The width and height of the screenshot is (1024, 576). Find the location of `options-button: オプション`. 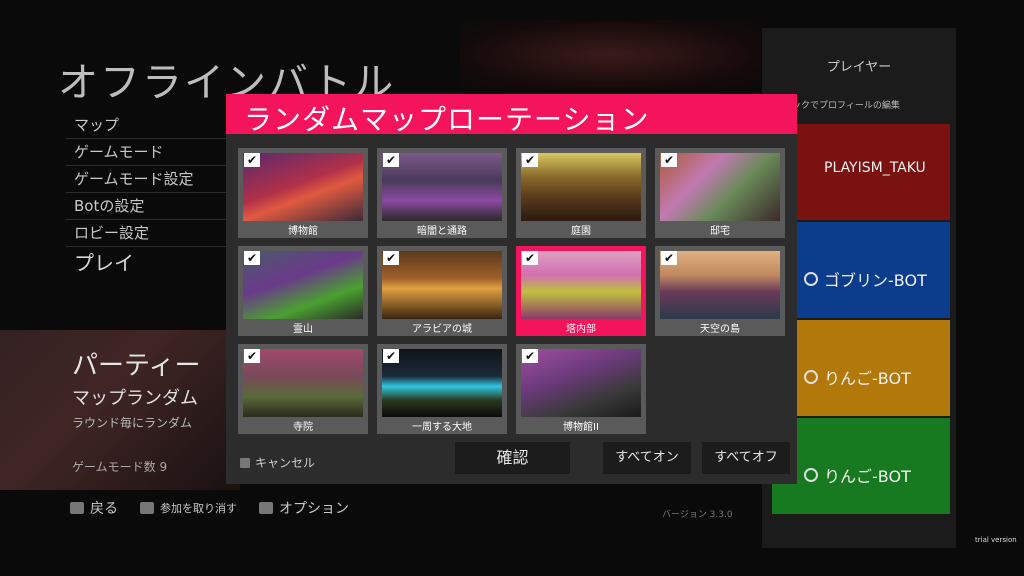

options-button: オプション is located at coordinates (304, 508).